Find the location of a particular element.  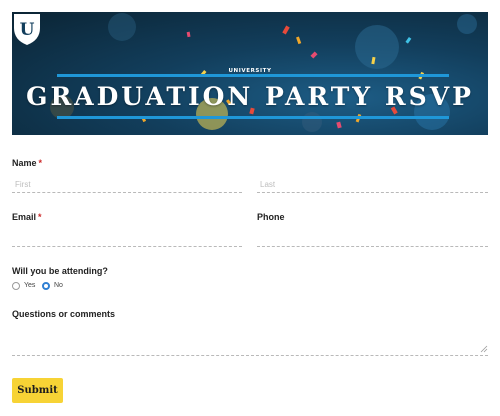

comments-textarea is located at coordinates (250, 340).